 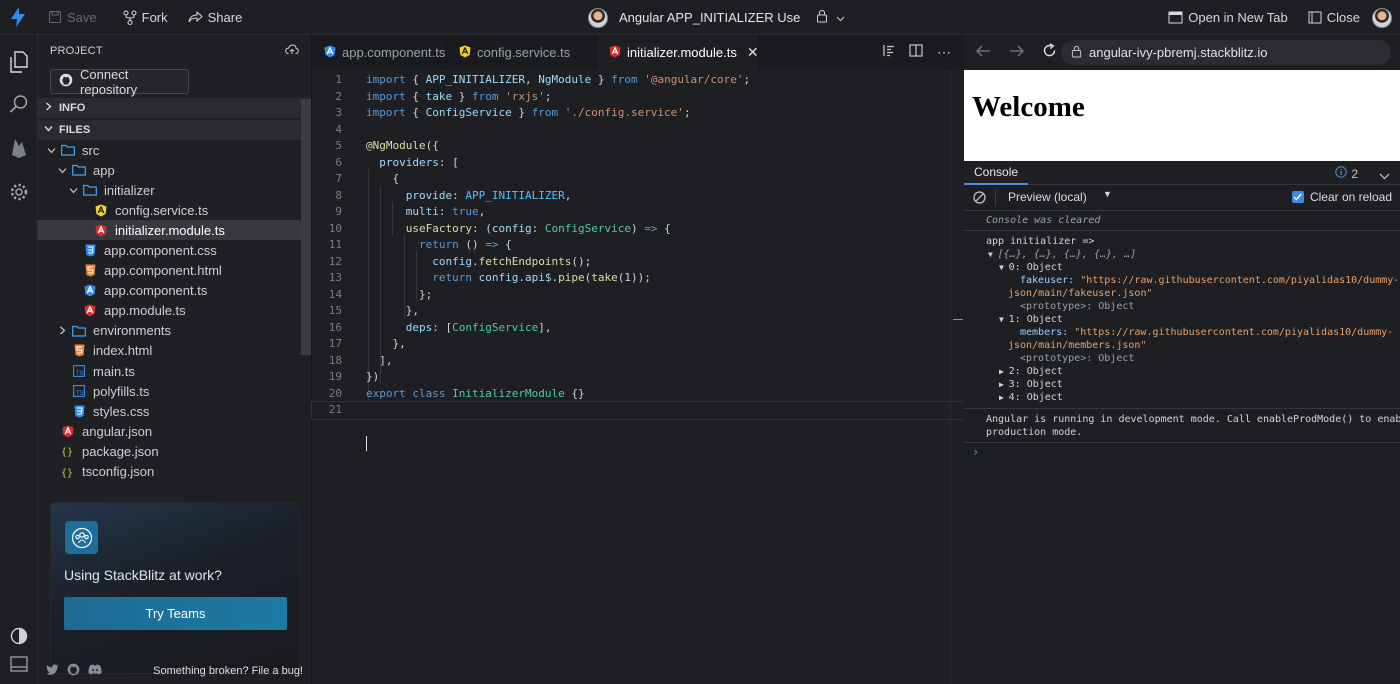 What do you see at coordinates (1384, 176) in the screenshot?
I see `console-collapse-chevron-icon` at bounding box center [1384, 176].